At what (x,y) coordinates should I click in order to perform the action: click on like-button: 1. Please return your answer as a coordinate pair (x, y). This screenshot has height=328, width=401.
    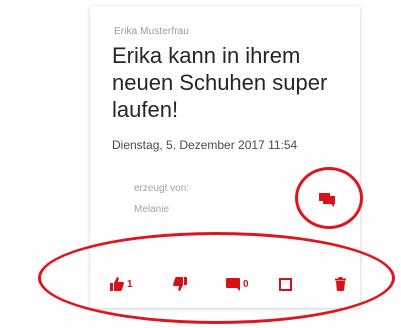
    Looking at the image, I should click on (121, 284).